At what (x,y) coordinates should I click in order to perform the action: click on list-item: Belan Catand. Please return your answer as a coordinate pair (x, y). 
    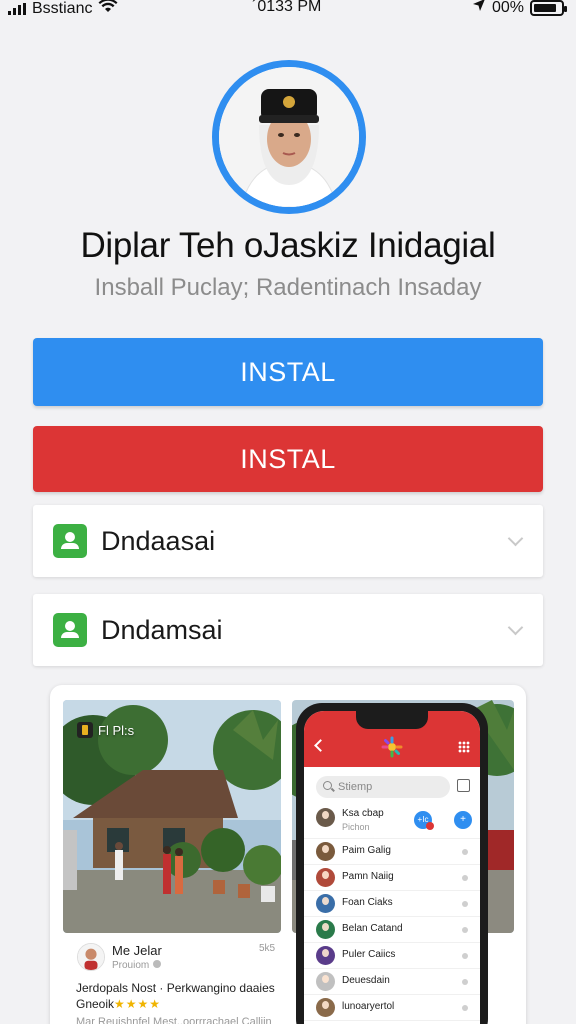
    Looking at the image, I should click on (392, 930).